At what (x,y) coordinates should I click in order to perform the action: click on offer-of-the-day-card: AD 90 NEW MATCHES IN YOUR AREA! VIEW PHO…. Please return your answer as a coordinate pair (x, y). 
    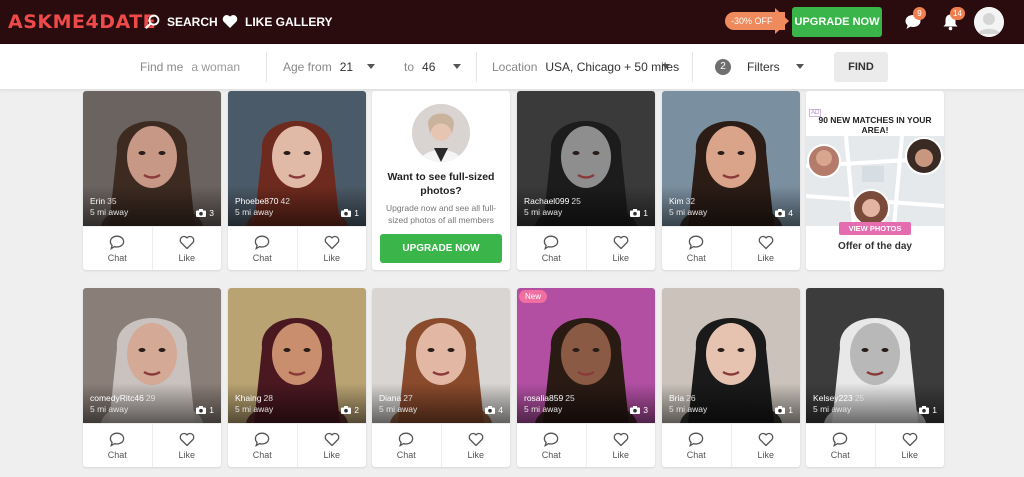
    Looking at the image, I should click on (875, 180).